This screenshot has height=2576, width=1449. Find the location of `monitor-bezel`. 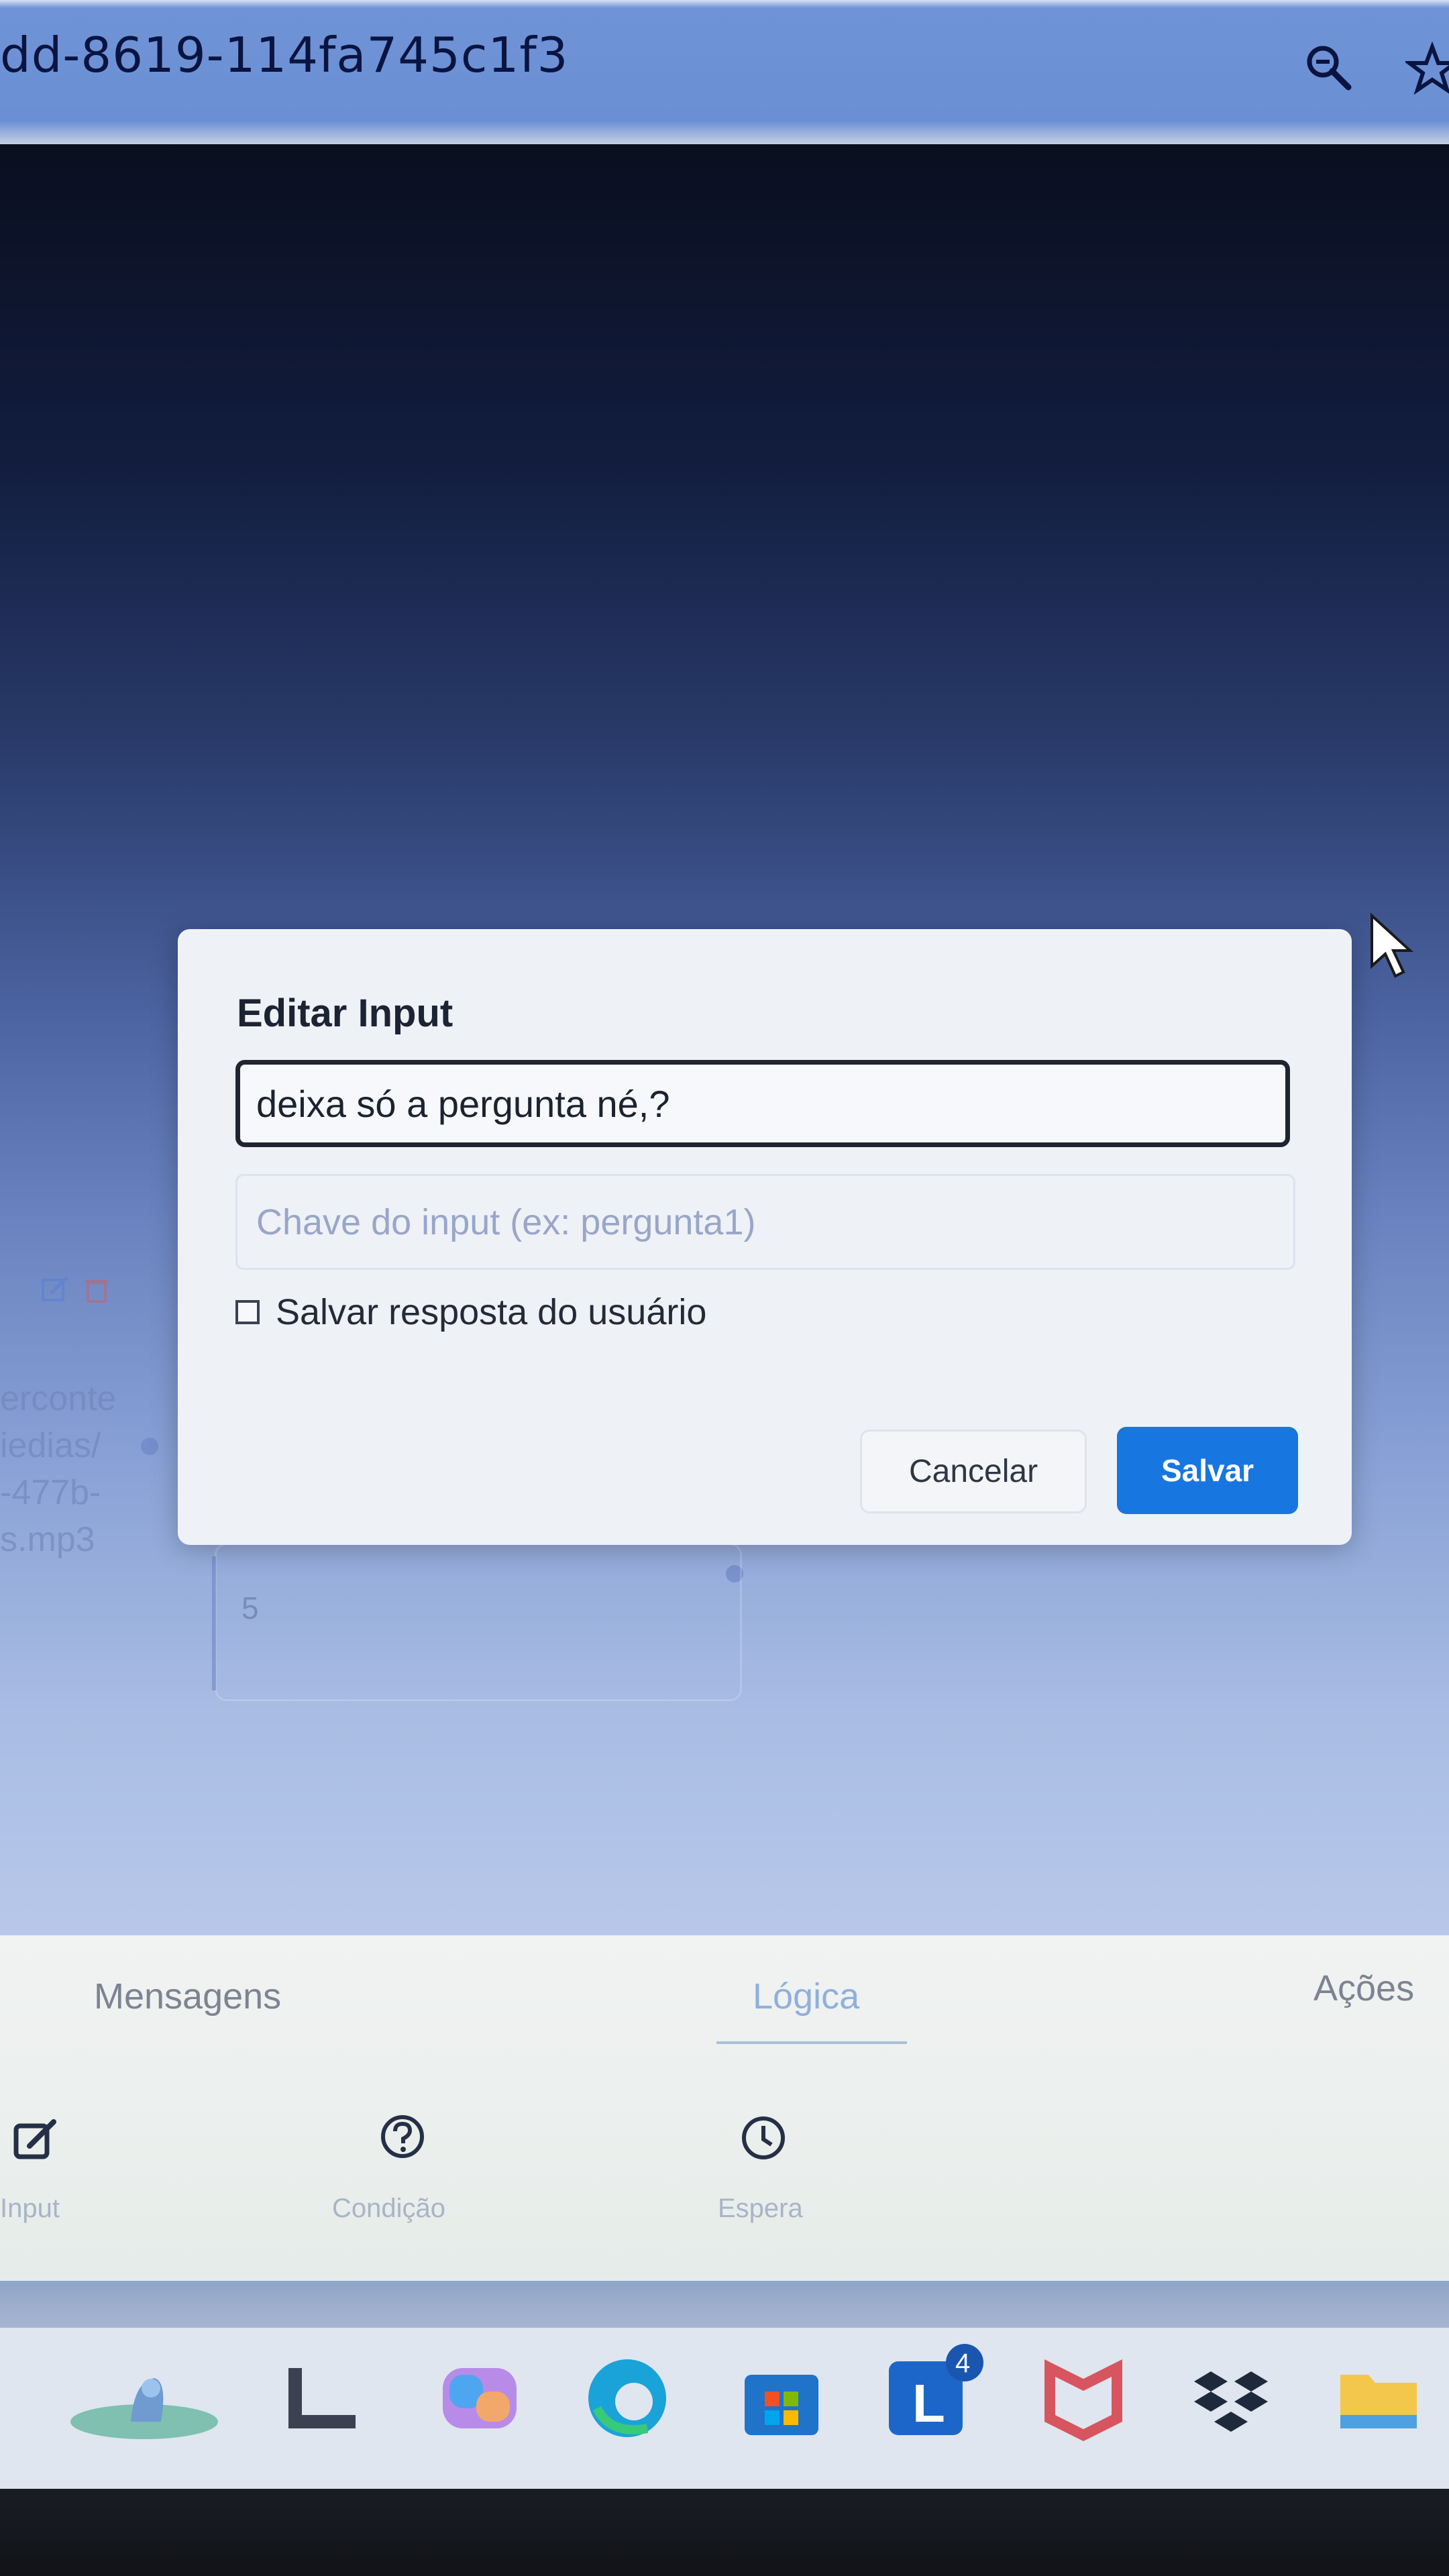

monitor-bezel is located at coordinates (724, 2532).